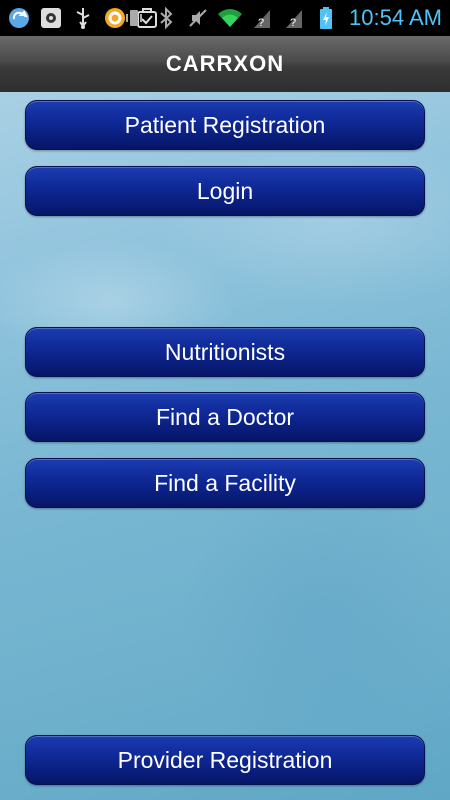 The image size is (450, 800). I want to click on provider-registration-button: Provider Registration, so click(225, 760).